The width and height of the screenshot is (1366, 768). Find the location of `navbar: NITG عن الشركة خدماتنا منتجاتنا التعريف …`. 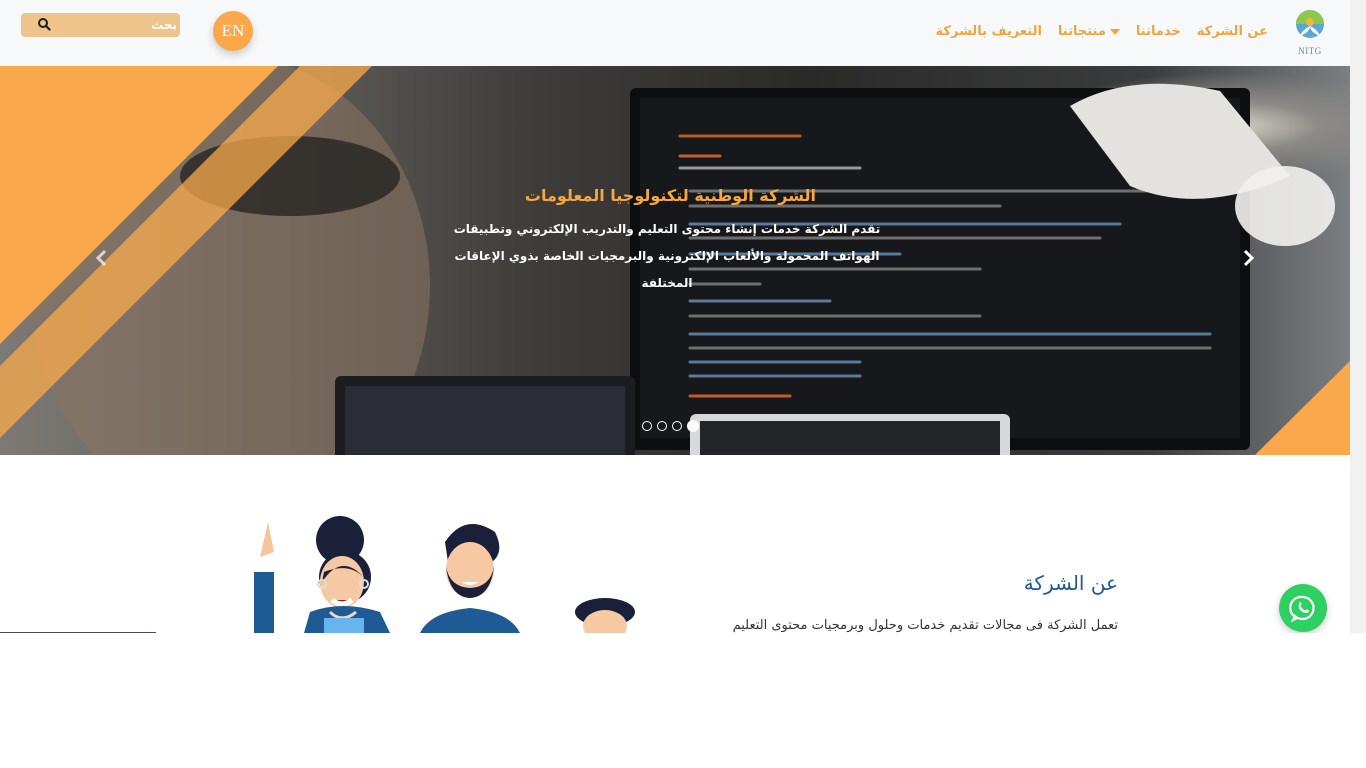

navbar: NITG عن الشركة خدماتنا منتجاتنا التعريف … is located at coordinates (675, 33).